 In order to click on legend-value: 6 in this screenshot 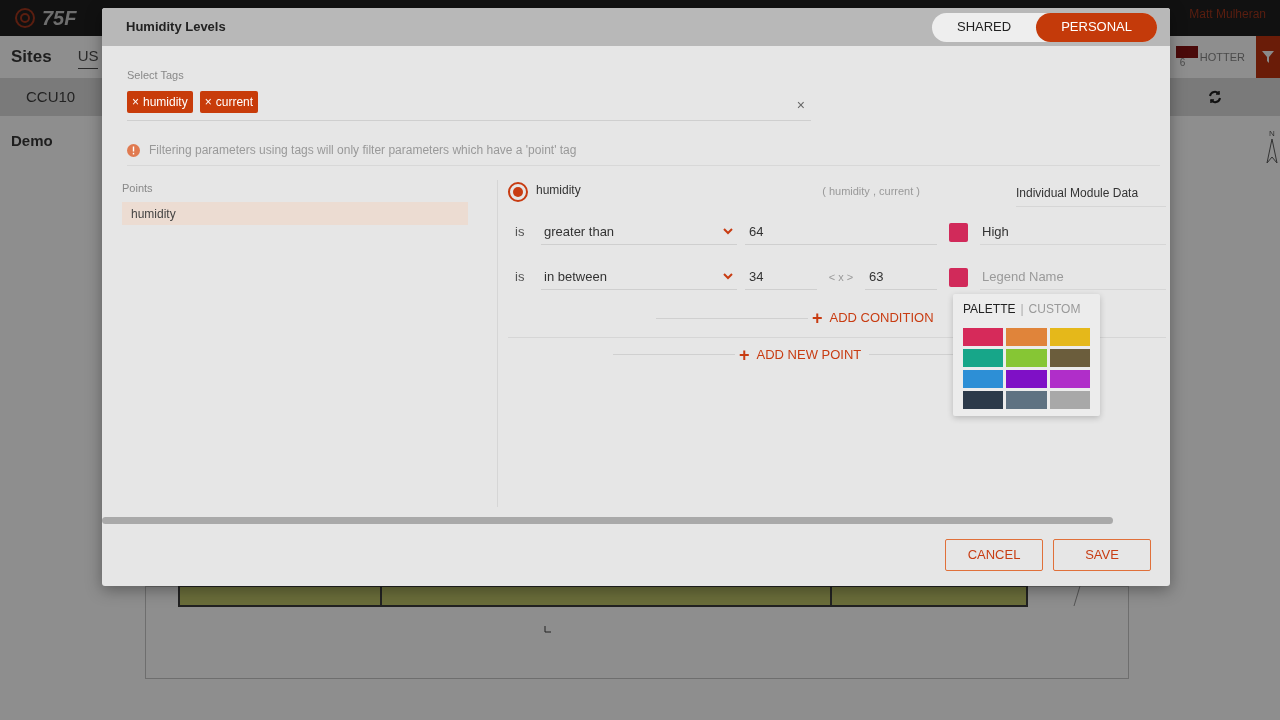, I will do `click(1182, 63)`.